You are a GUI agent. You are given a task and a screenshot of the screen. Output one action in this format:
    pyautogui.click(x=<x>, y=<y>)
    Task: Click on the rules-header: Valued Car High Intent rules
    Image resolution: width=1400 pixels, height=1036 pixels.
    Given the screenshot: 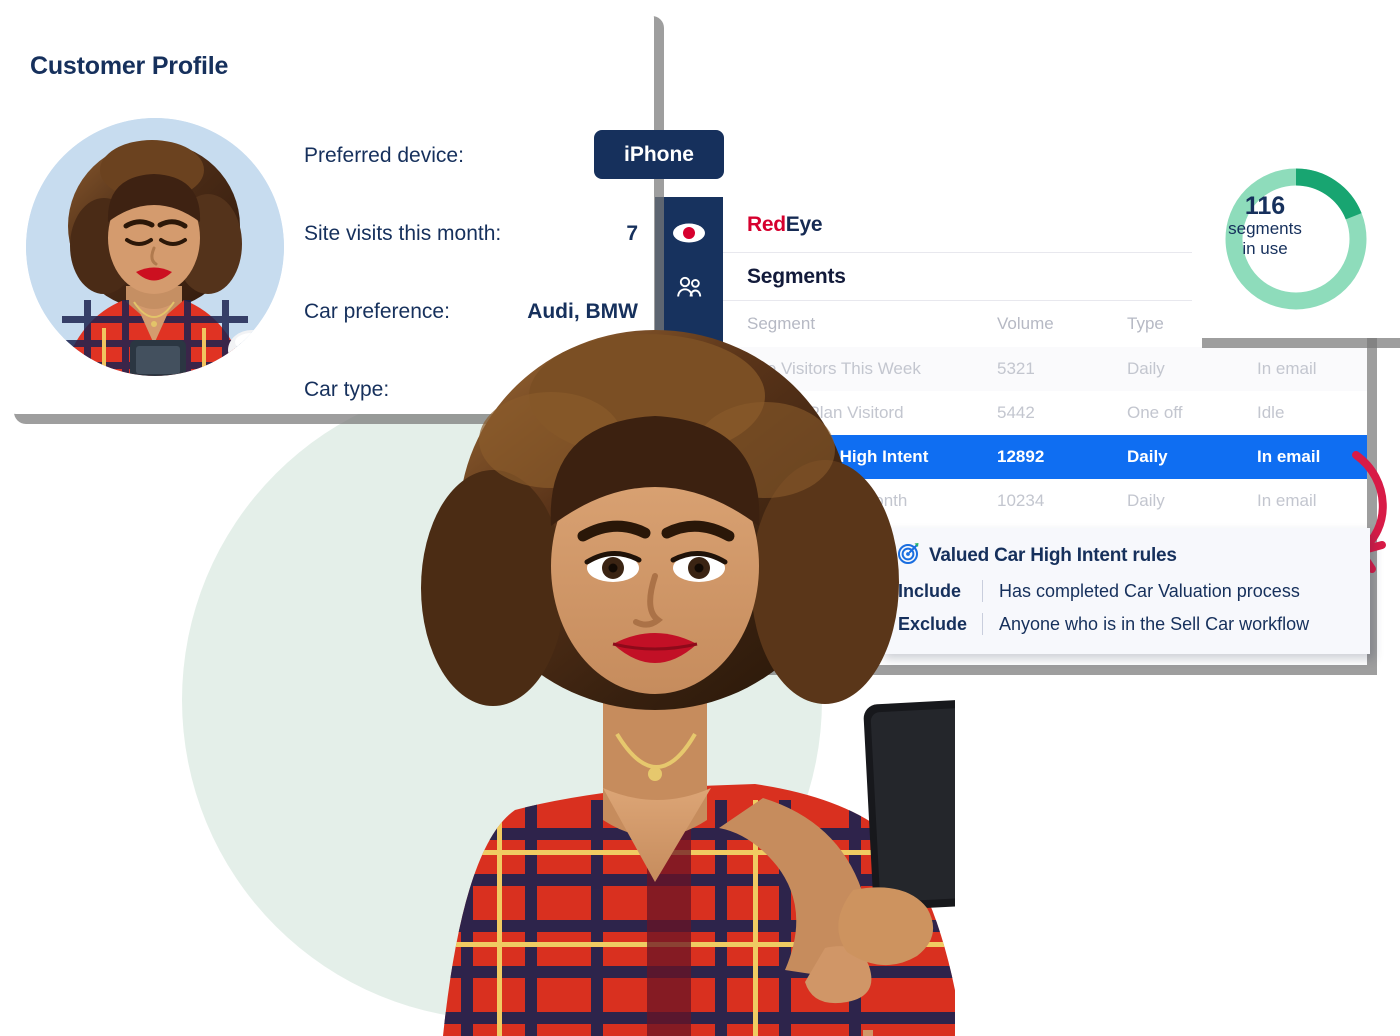 What is the action you would take?
    pyautogui.click(x=1125, y=548)
    